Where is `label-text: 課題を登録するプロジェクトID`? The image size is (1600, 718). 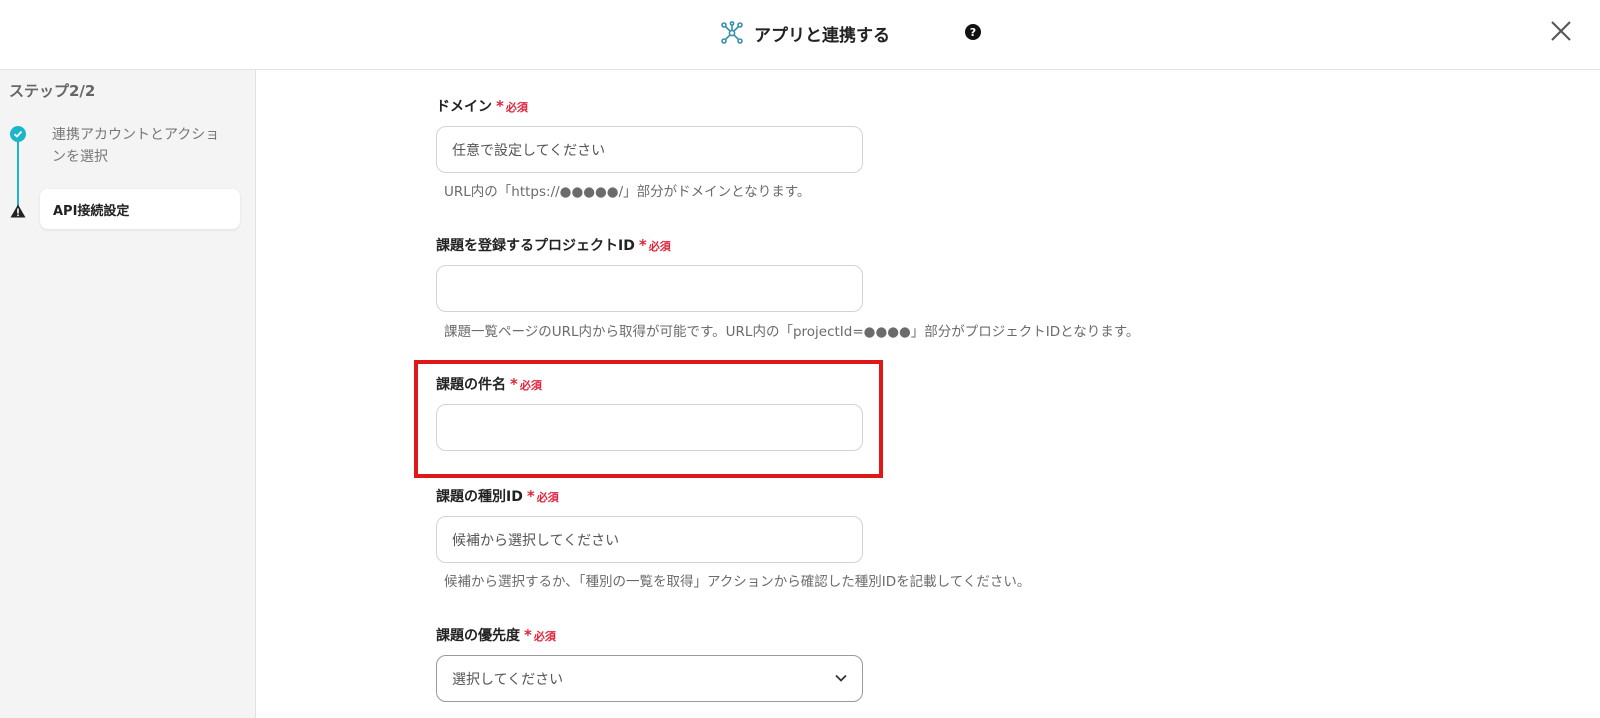 label-text: 課題を登録するプロジェクトID is located at coordinates (535, 246).